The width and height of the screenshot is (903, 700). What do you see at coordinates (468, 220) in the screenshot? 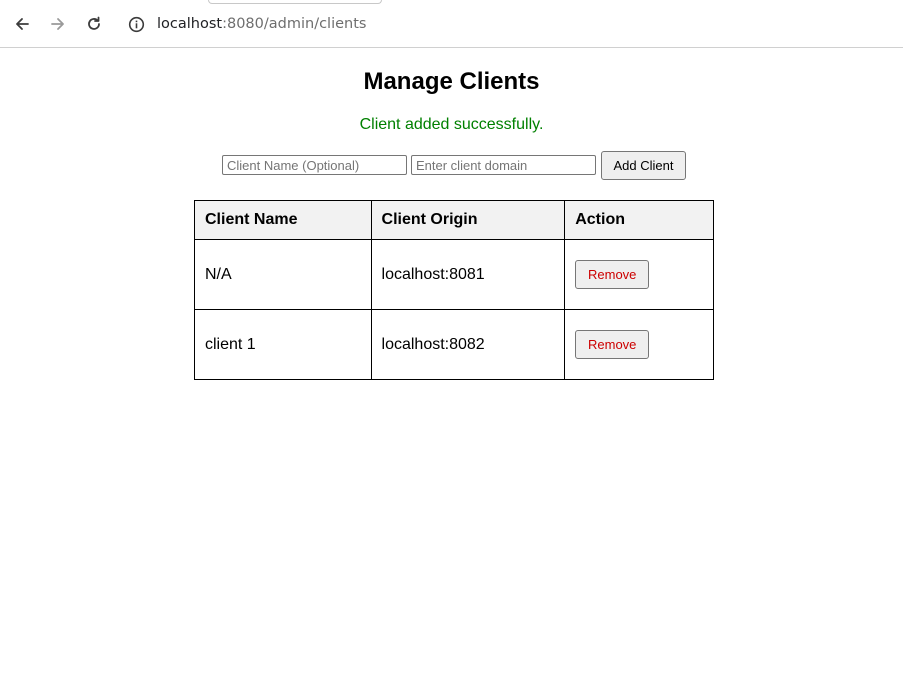
I see `header-client-origin: Client Origin` at bounding box center [468, 220].